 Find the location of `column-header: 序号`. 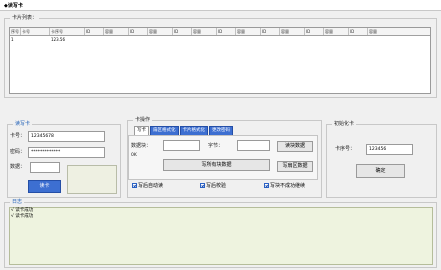

column-header: 序号 is located at coordinates (15, 31).